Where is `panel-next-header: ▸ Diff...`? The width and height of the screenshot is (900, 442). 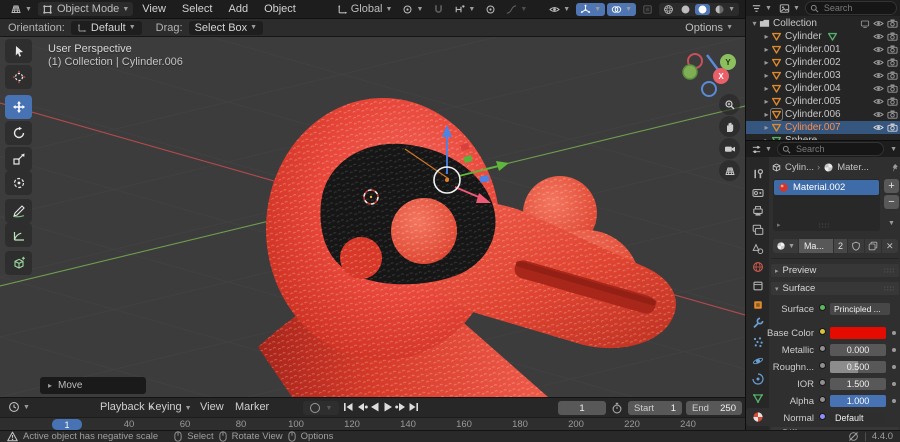
panel-next-header: ▸ Diff... is located at coordinates (835, 428).